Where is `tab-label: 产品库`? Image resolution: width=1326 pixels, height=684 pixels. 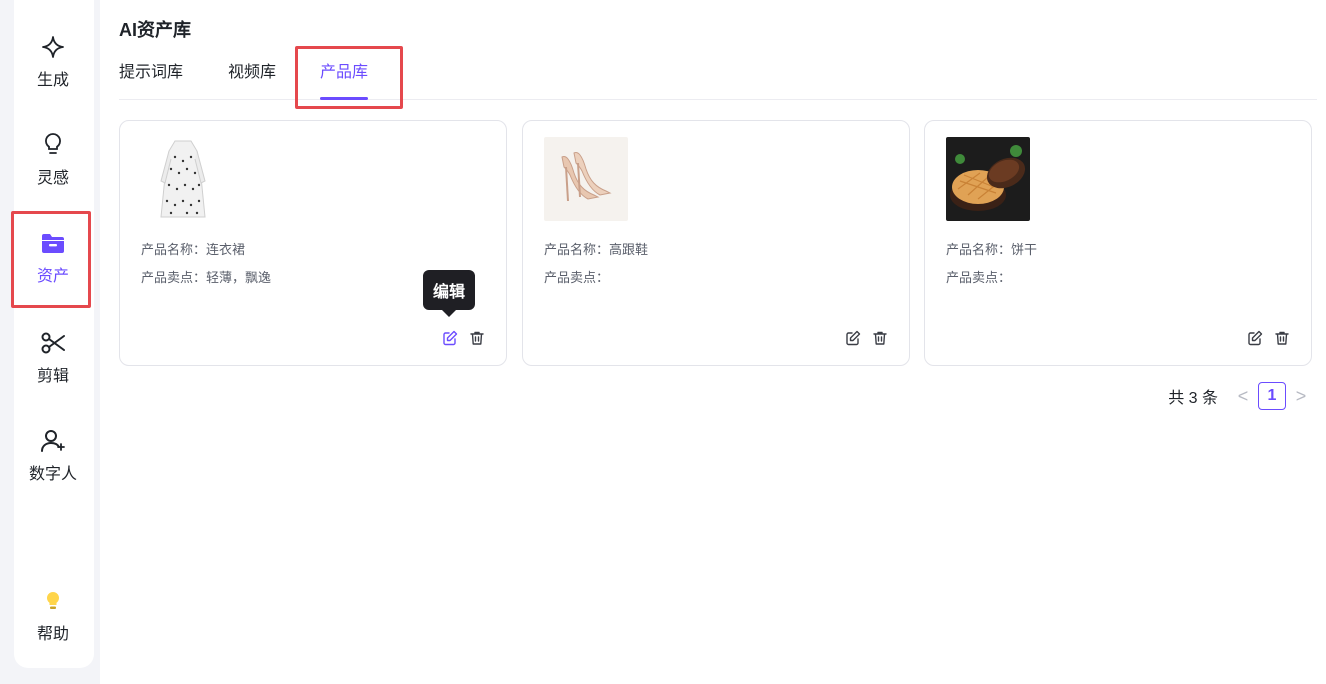
tab-label: 产品库 is located at coordinates (344, 72).